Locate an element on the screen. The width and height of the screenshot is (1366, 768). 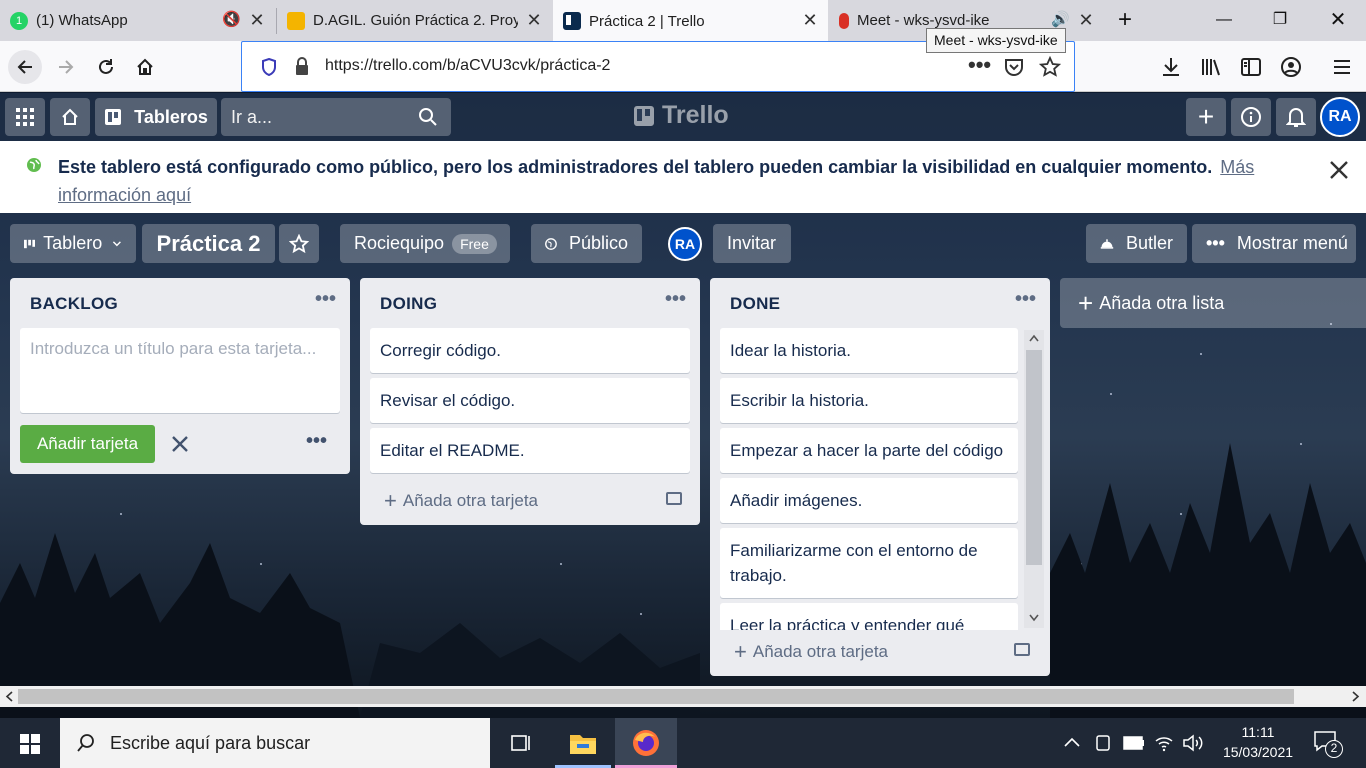
speaker-icon: 🔊 is located at coordinates (1060, 19).